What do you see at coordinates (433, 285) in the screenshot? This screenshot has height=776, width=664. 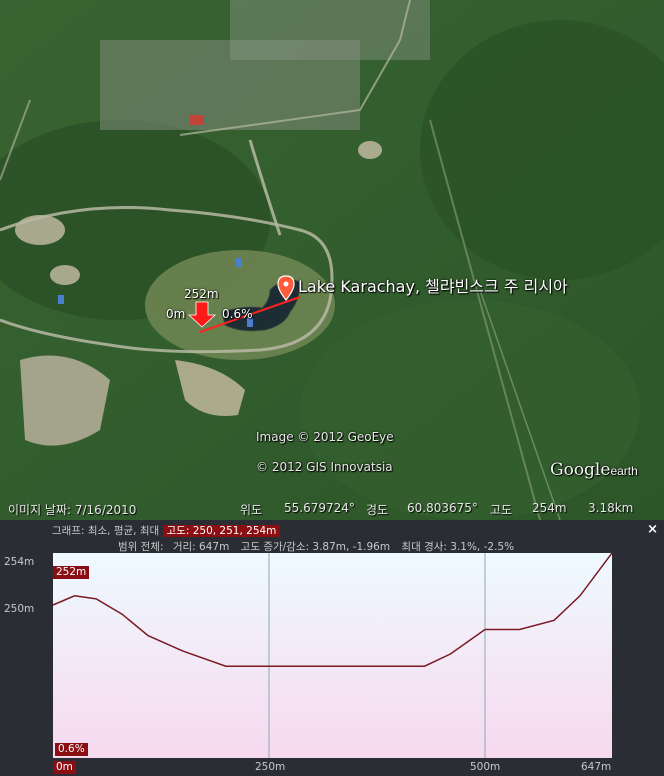 I see `placemark-label: Lake Karachay, 첼랴빈스크 주 리시아` at bounding box center [433, 285].